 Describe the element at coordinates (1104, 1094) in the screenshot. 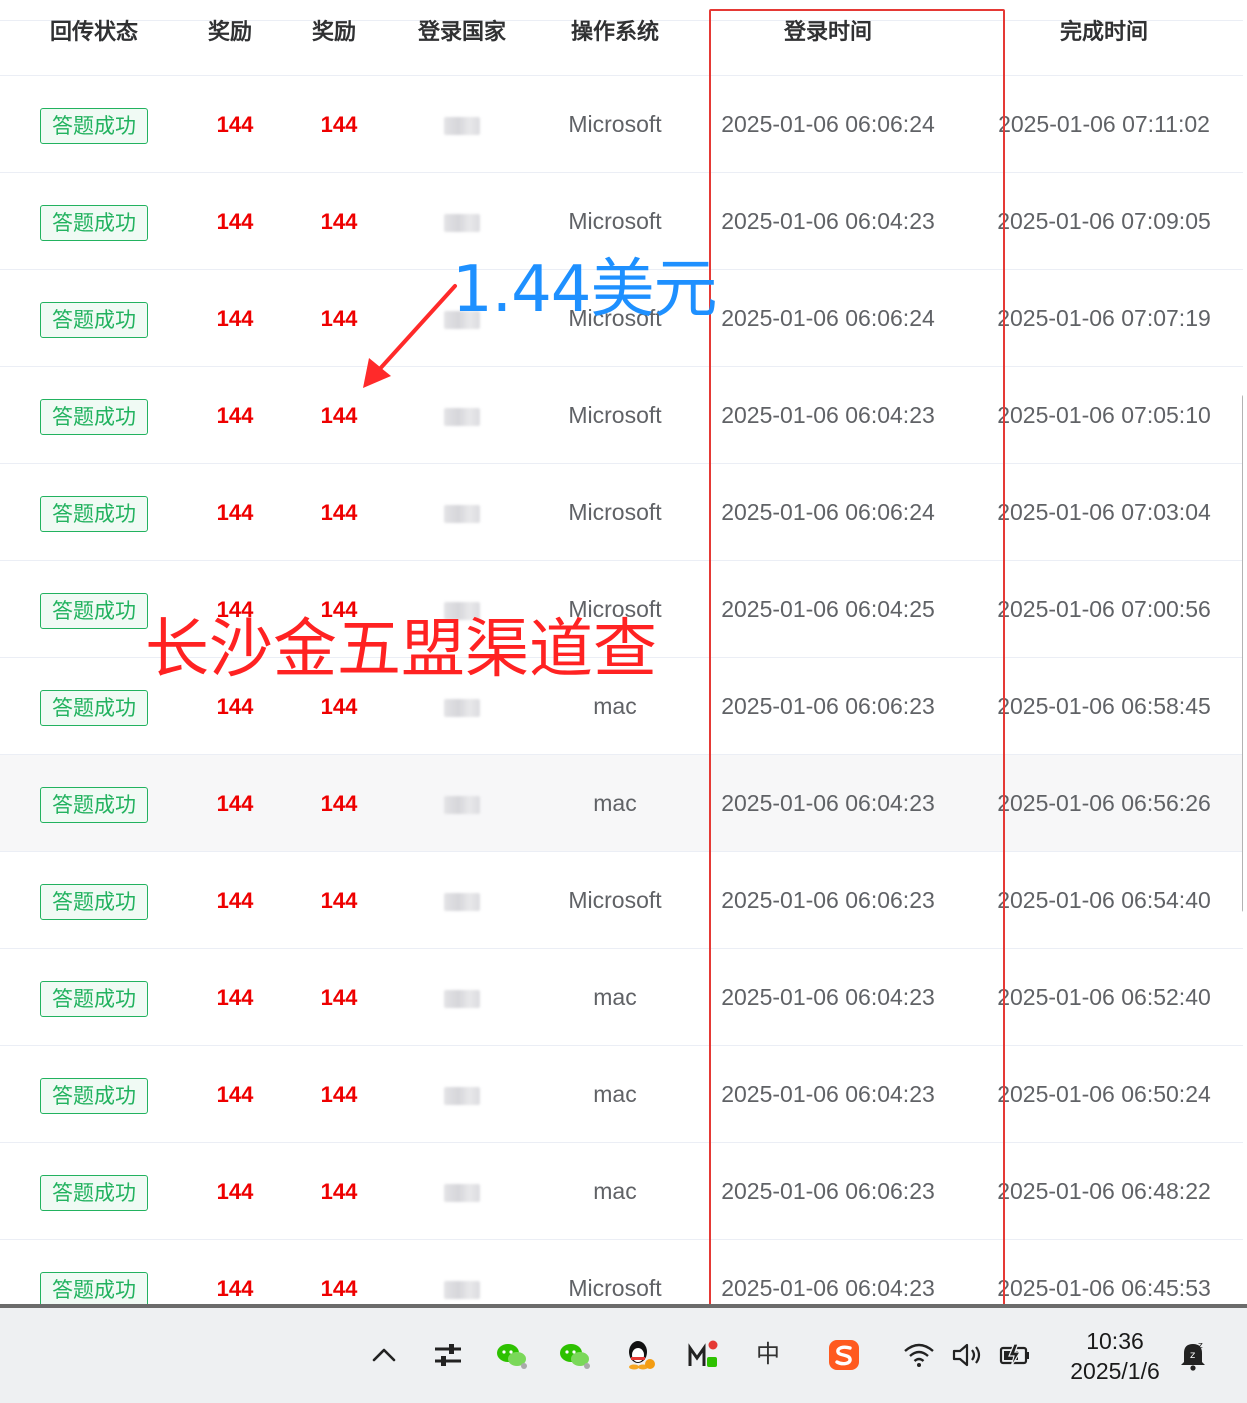

I see `finish-time-cell: 2025-01-06 06:50:24` at that location.